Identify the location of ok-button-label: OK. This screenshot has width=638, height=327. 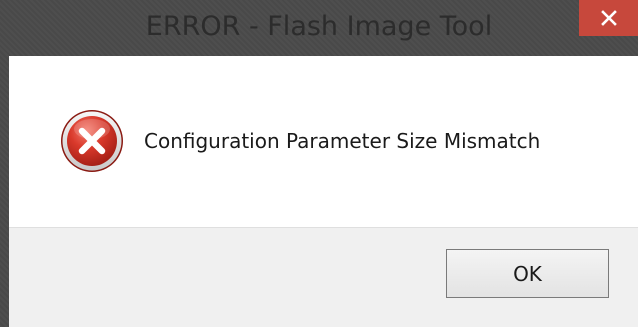
(527, 273).